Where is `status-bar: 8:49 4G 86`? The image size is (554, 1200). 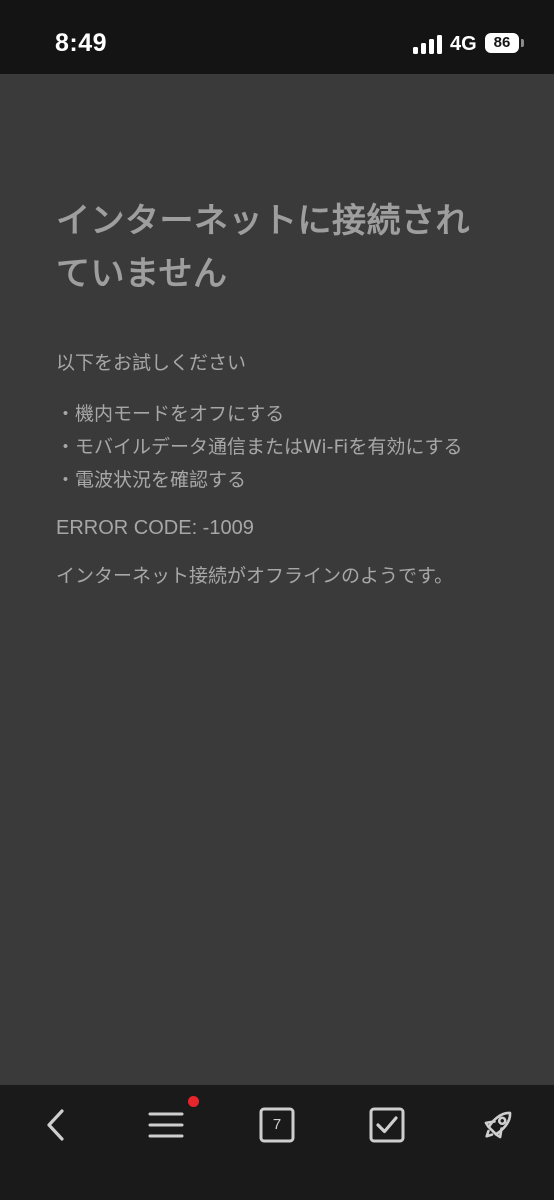
status-bar: 8:49 4G 86 is located at coordinates (277, 37).